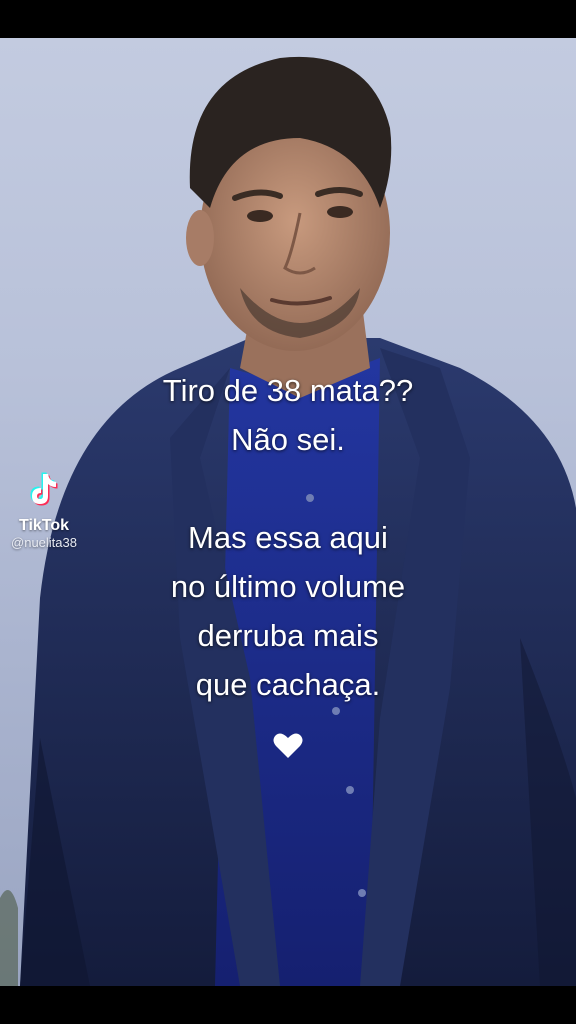 The height and width of the screenshot is (1024, 576). Describe the element at coordinates (288, 1005) in the screenshot. I see `letterbox-bottom` at that location.